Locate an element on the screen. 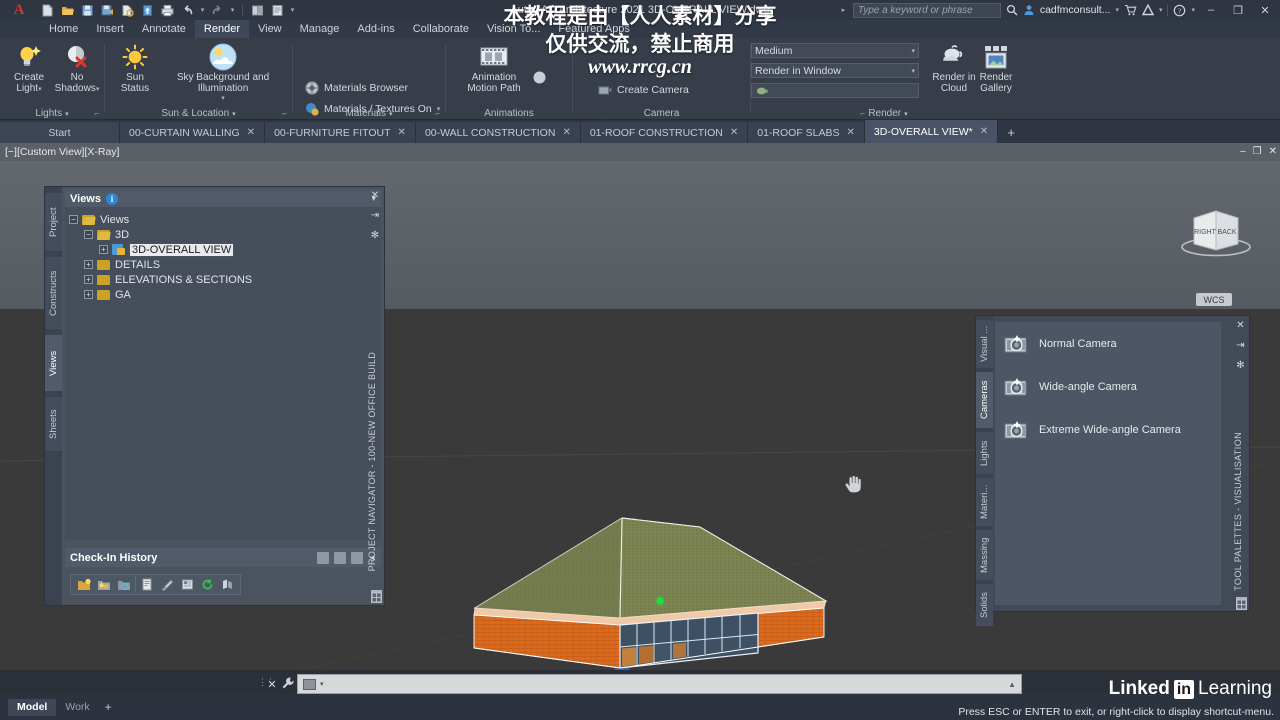 This screenshot has width=1280, height=720. ribbon-tab-view: View is located at coordinates (270, 29).